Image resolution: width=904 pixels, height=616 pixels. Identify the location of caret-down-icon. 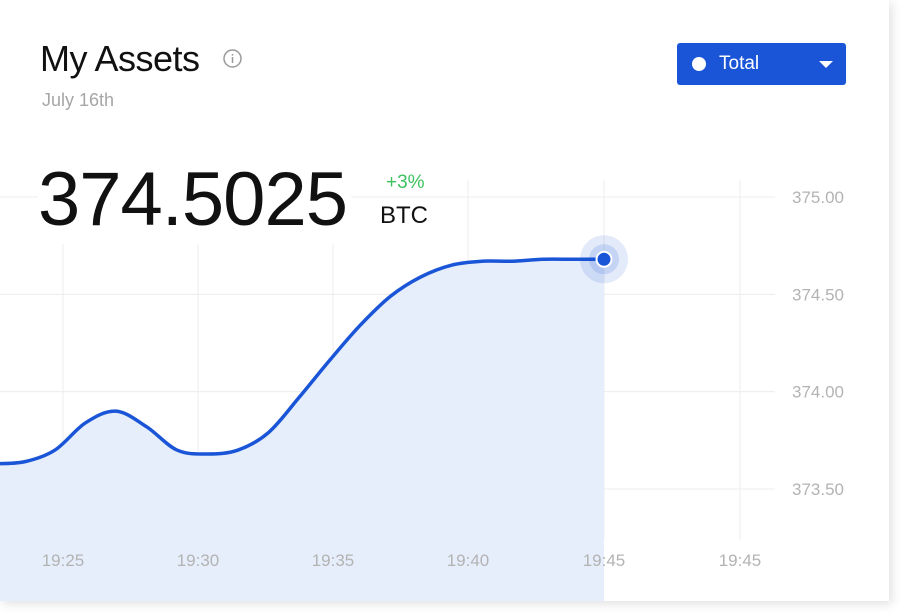
(826, 64).